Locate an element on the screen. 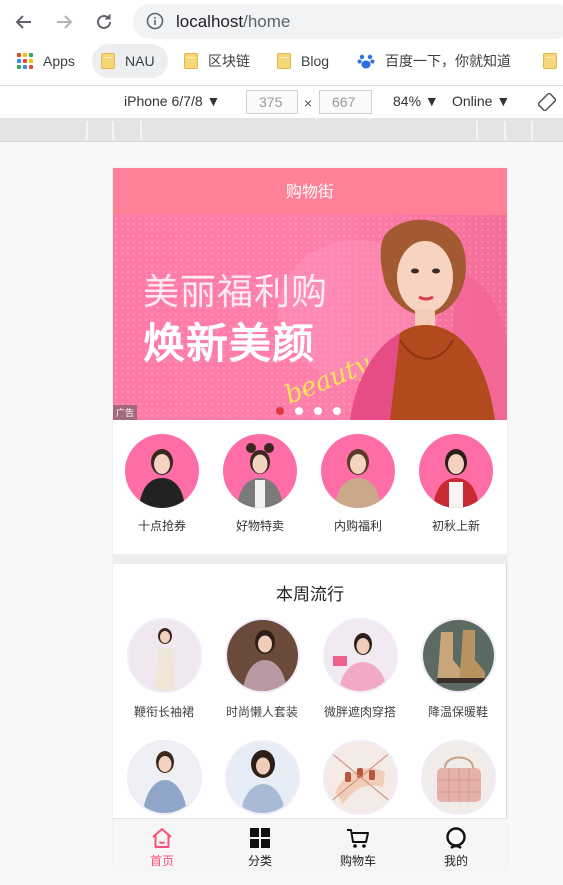 The width and height of the screenshot is (563, 885). arrow-left-icon is located at coordinates (23, 22).